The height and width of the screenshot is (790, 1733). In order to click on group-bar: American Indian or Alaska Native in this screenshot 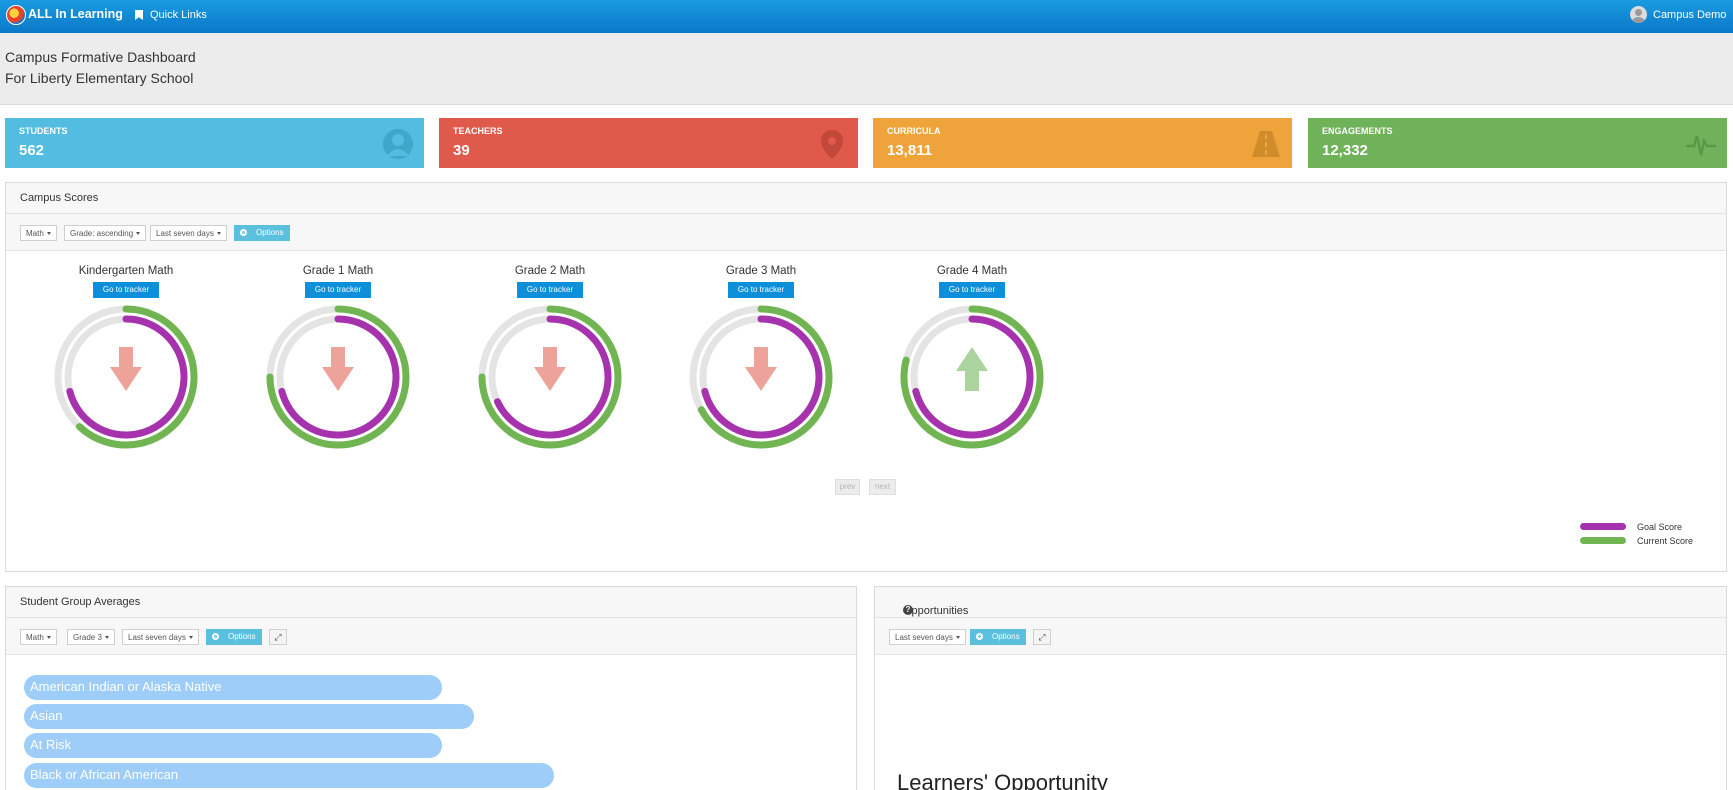, I will do `click(233, 687)`.